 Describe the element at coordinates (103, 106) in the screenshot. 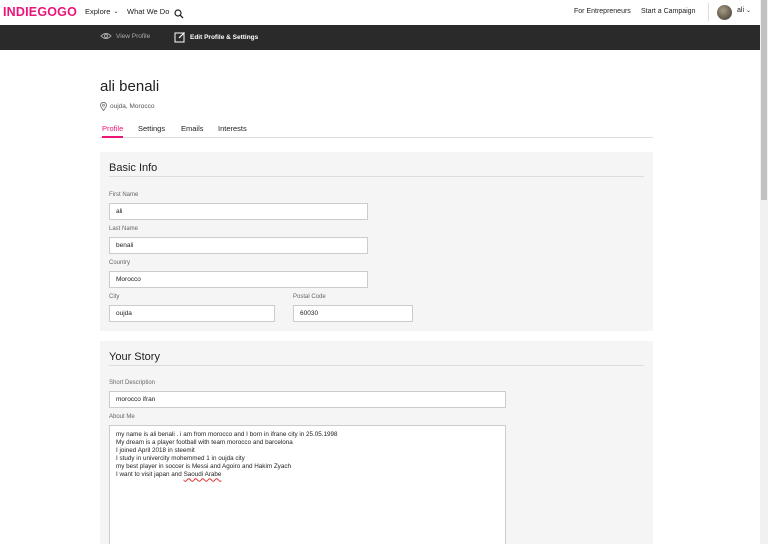

I see `location-pin-icon` at that location.